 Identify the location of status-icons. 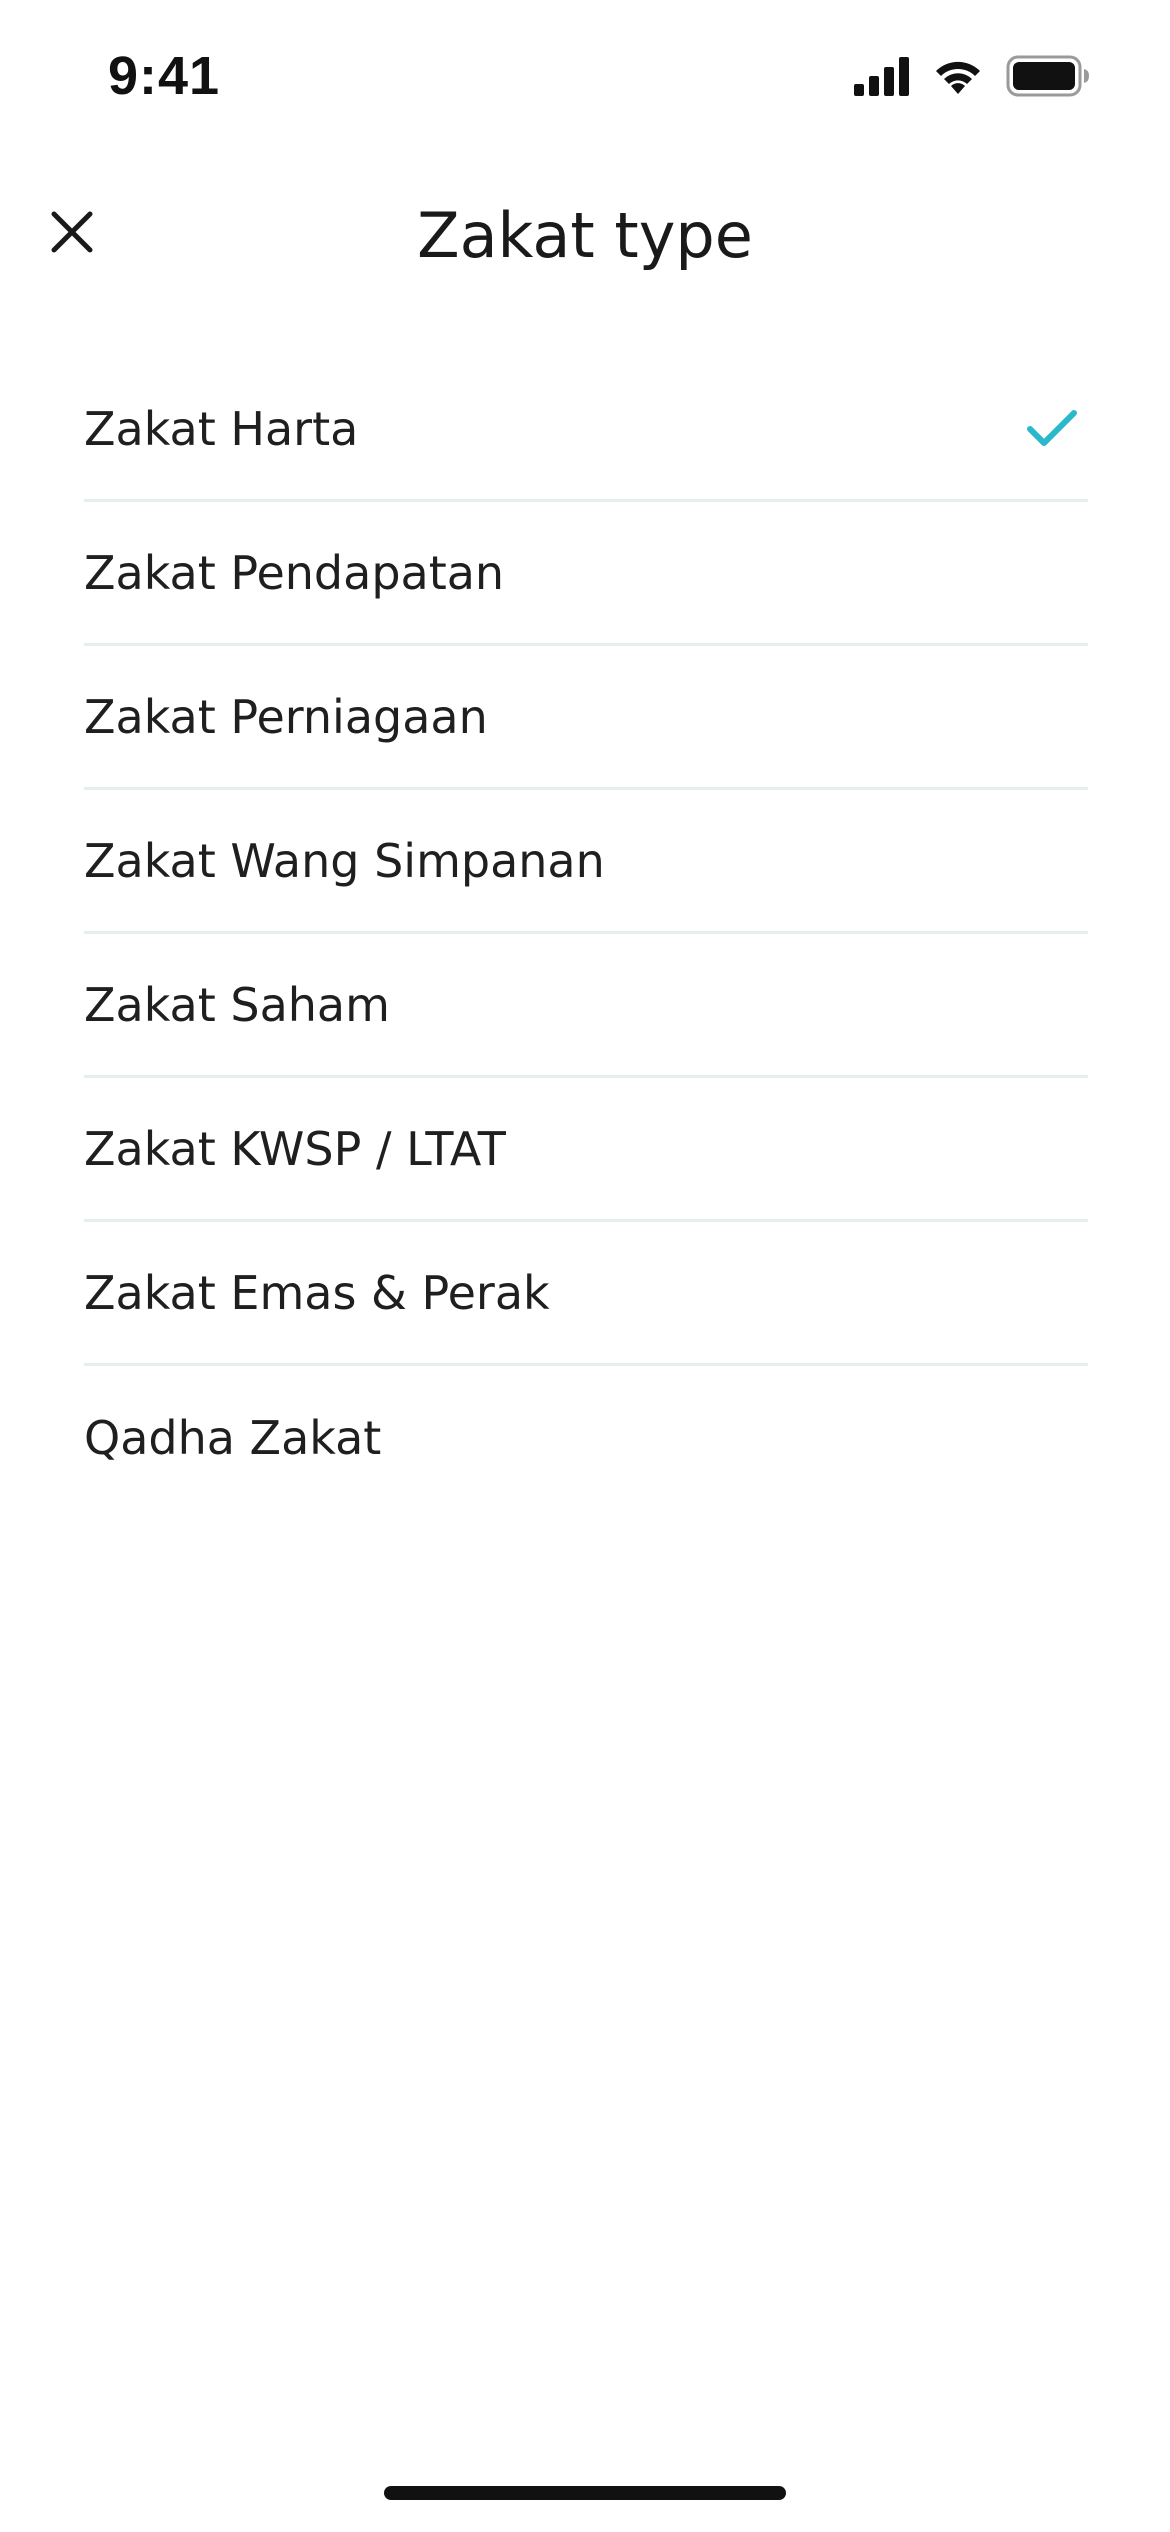
(972, 76).